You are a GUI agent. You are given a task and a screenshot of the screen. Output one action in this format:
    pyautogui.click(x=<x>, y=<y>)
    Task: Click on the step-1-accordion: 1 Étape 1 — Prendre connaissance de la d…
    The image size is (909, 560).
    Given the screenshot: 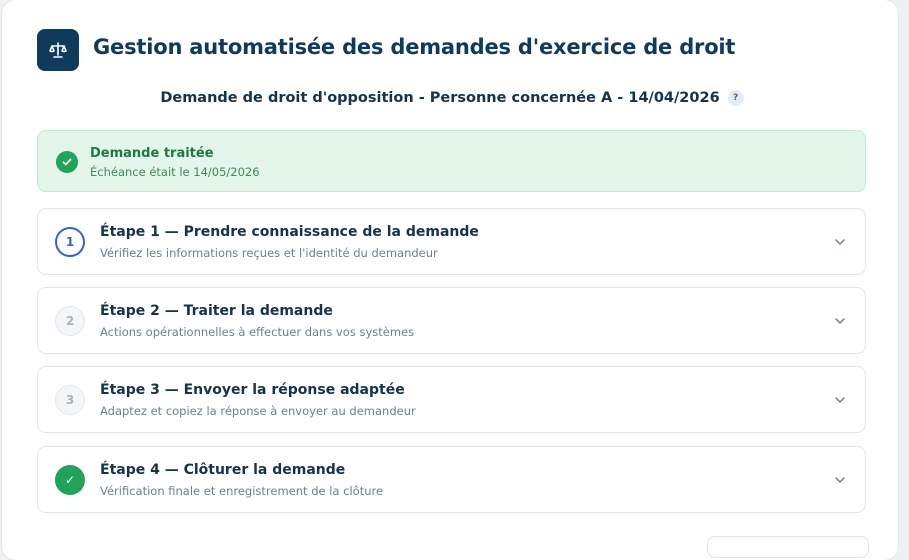 What is the action you would take?
    pyautogui.click(x=451, y=241)
    